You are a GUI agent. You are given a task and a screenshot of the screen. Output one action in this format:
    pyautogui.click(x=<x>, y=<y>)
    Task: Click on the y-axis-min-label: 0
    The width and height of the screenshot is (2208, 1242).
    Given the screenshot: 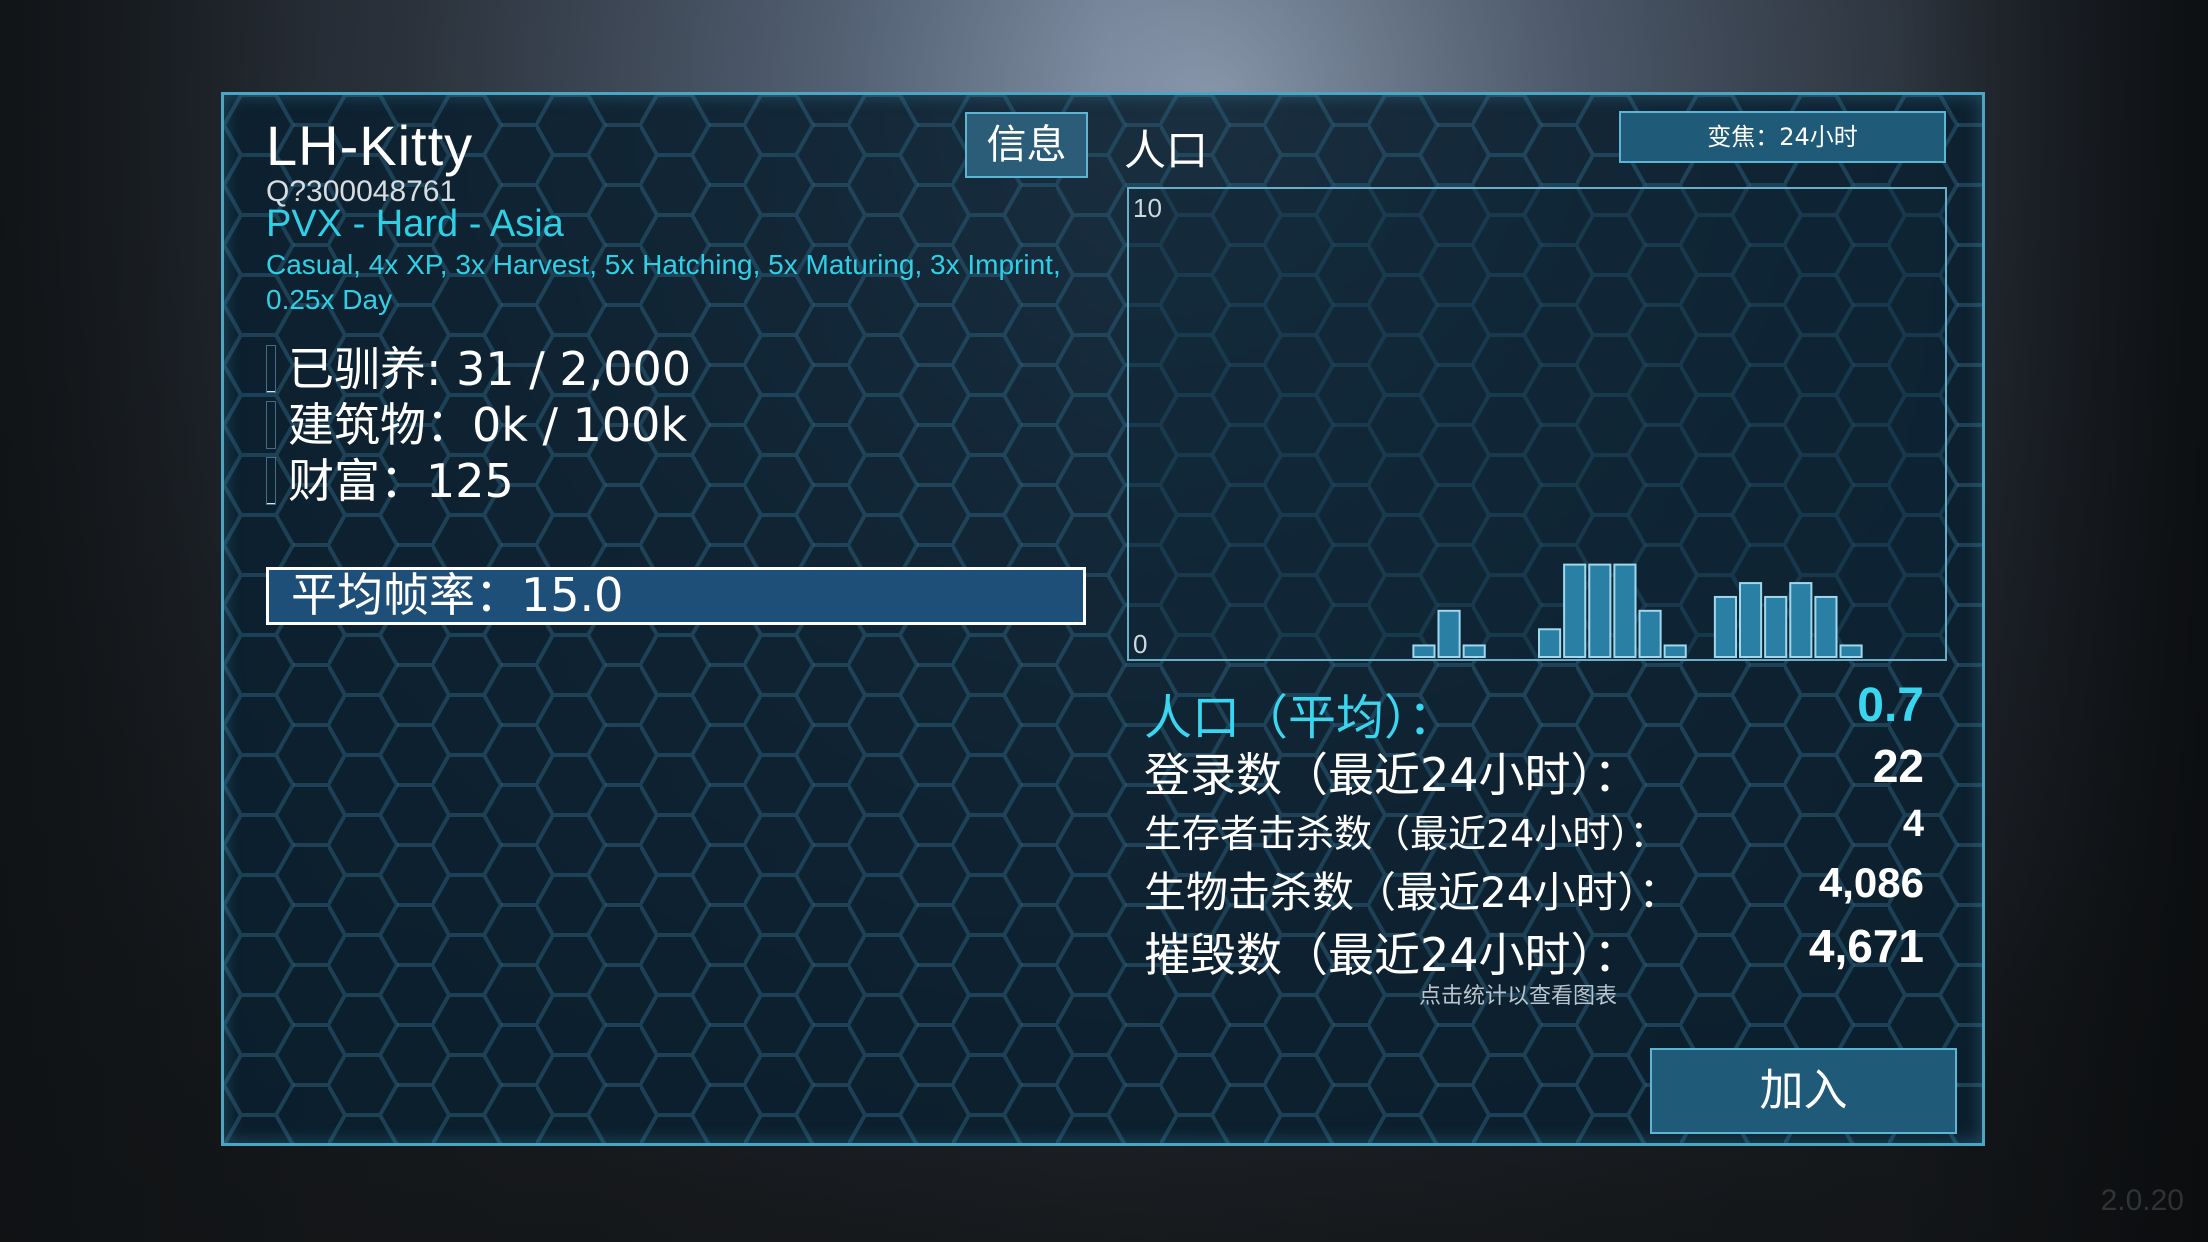 What is the action you would take?
    pyautogui.click(x=1140, y=644)
    